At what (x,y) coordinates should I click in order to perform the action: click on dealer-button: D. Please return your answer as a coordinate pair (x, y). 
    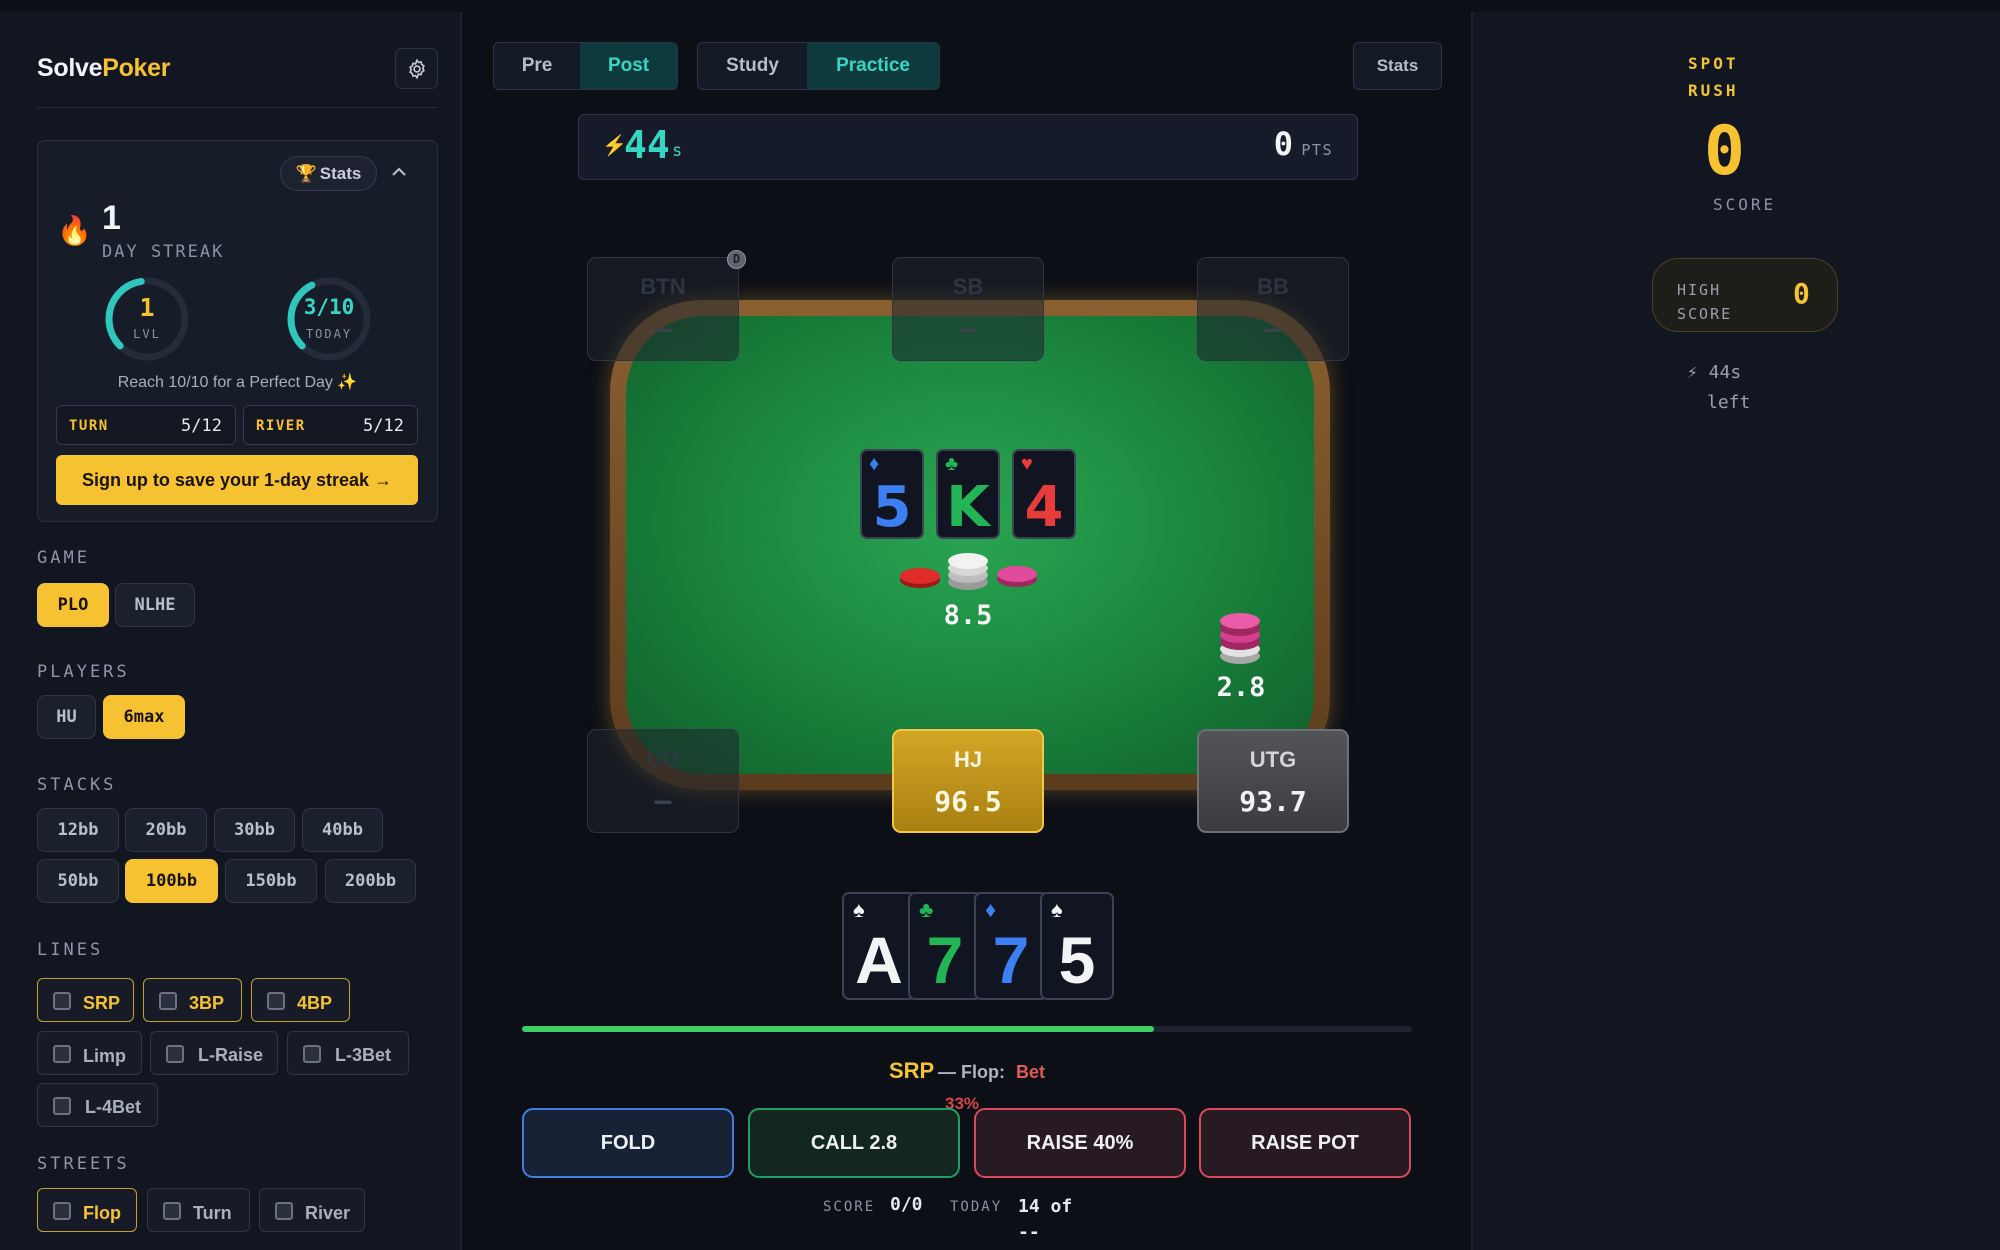
    Looking at the image, I should click on (736, 259).